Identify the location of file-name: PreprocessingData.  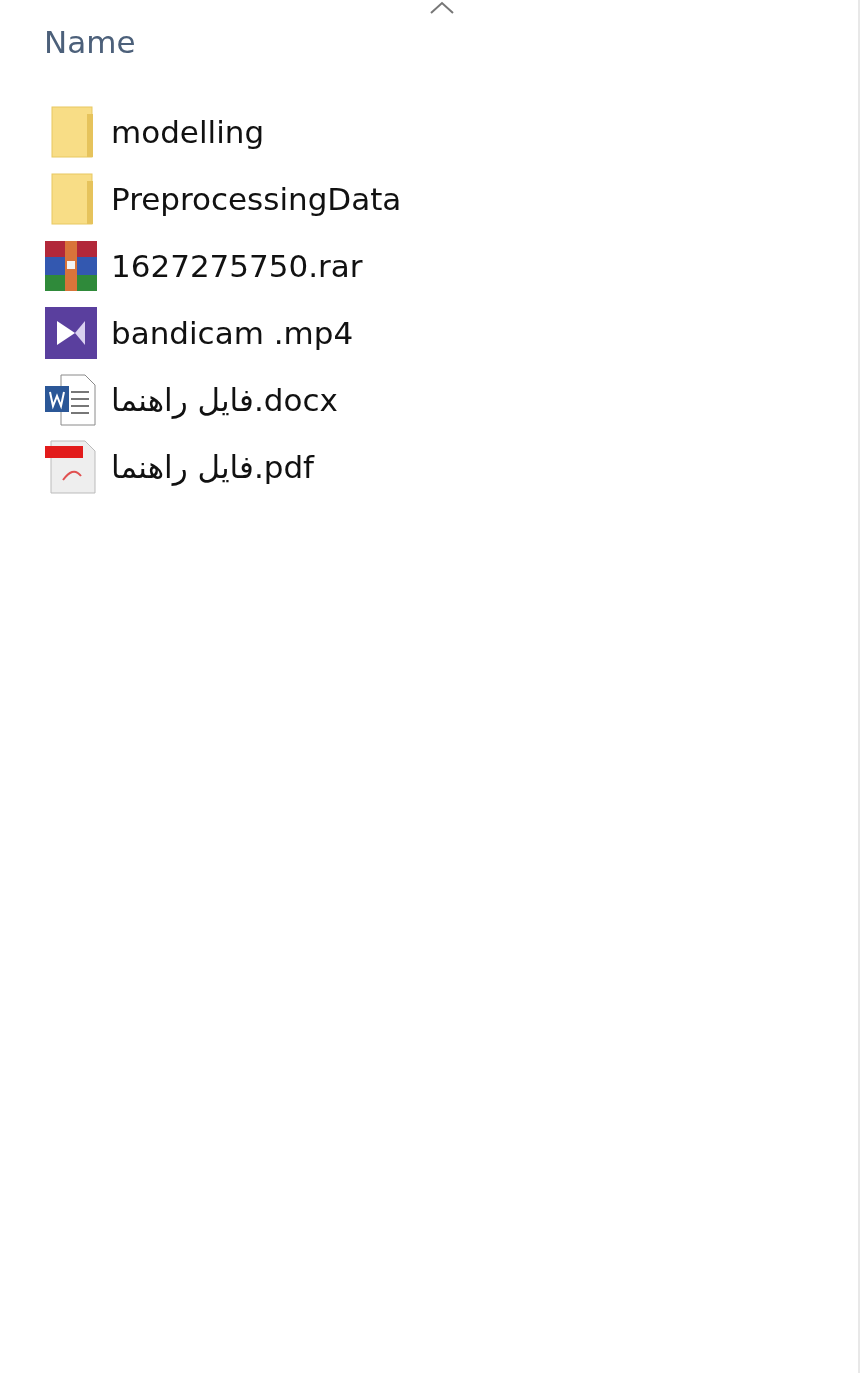
(256, 198).